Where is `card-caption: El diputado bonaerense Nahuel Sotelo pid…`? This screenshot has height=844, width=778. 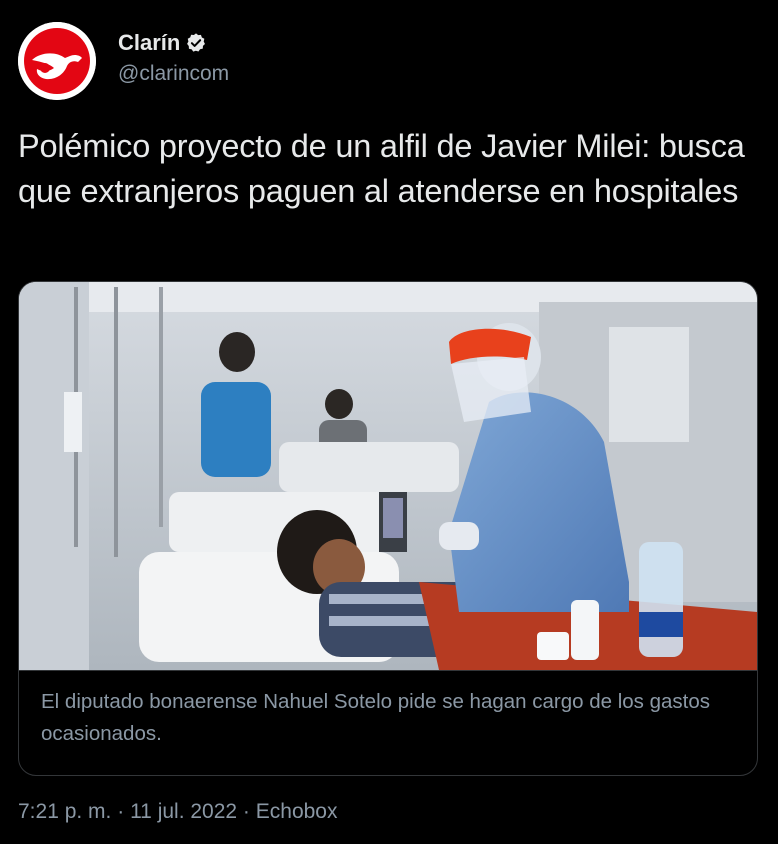 card-caption: El diputado bonaerense Nahuel Sotelo pid… is located at coordinates (376, 717).